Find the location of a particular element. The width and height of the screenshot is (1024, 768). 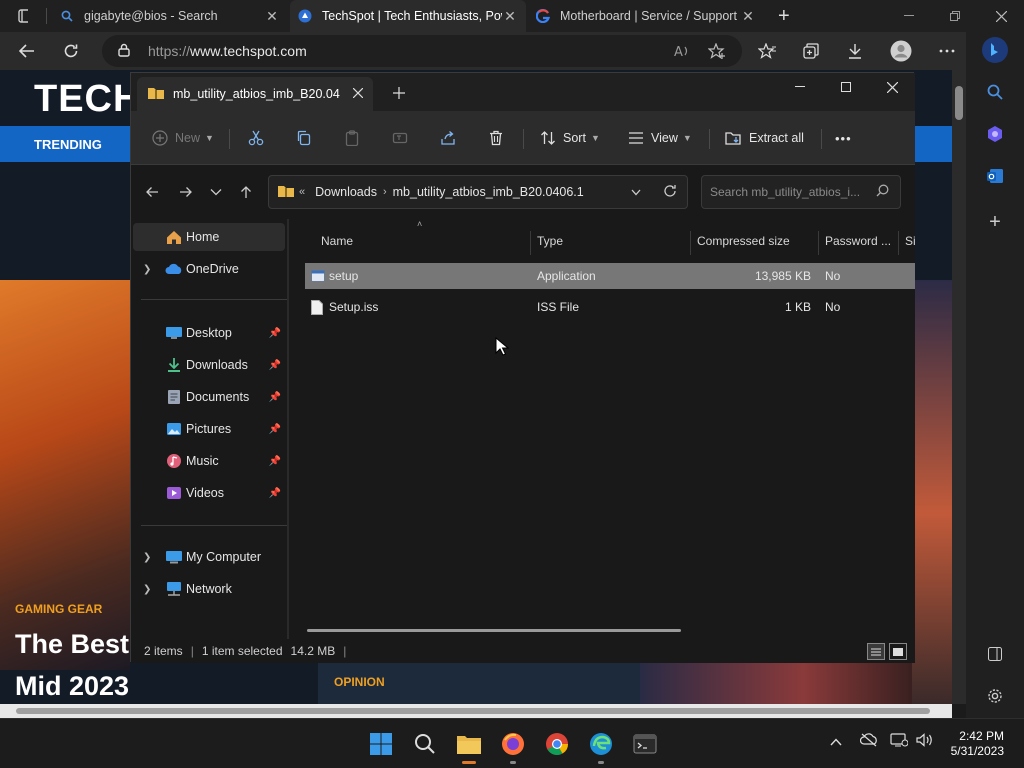

page-horizontal-scrollbar is located at coordinates (476, 711).